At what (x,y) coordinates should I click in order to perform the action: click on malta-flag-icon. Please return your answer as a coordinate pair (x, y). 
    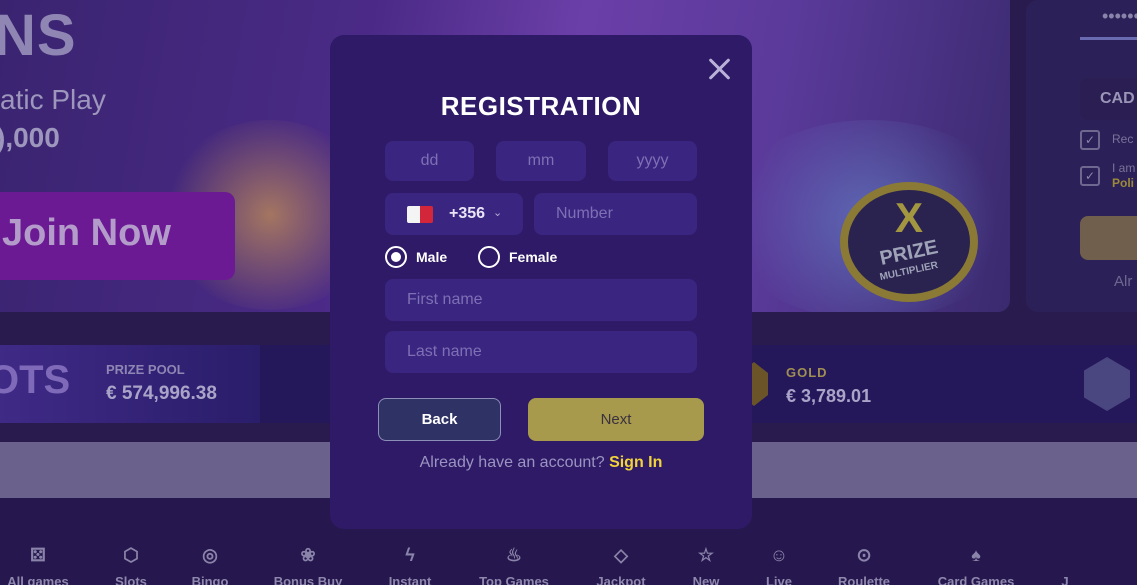
    Looking at the image, I should click on (420, 214).